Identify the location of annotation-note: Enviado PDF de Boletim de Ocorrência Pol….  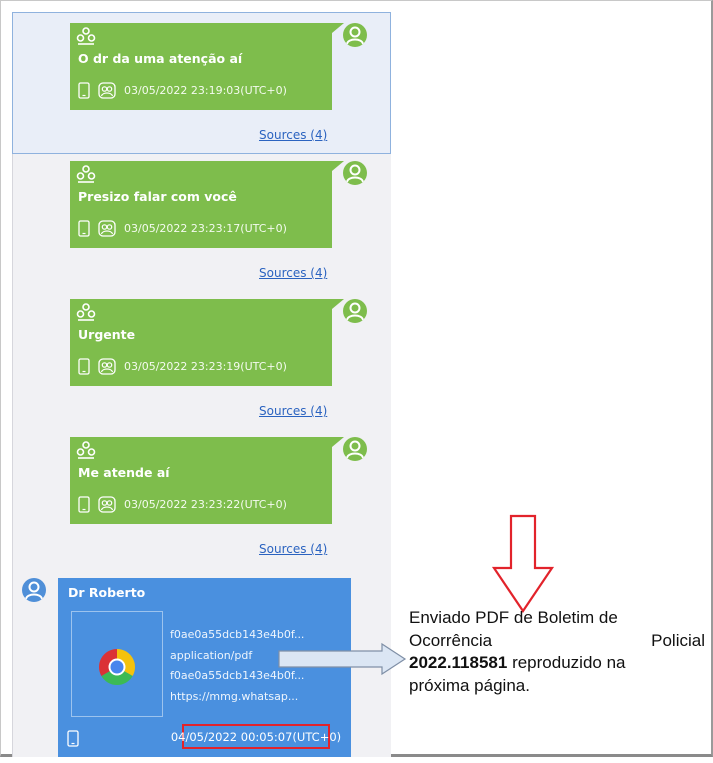
(561, 652).